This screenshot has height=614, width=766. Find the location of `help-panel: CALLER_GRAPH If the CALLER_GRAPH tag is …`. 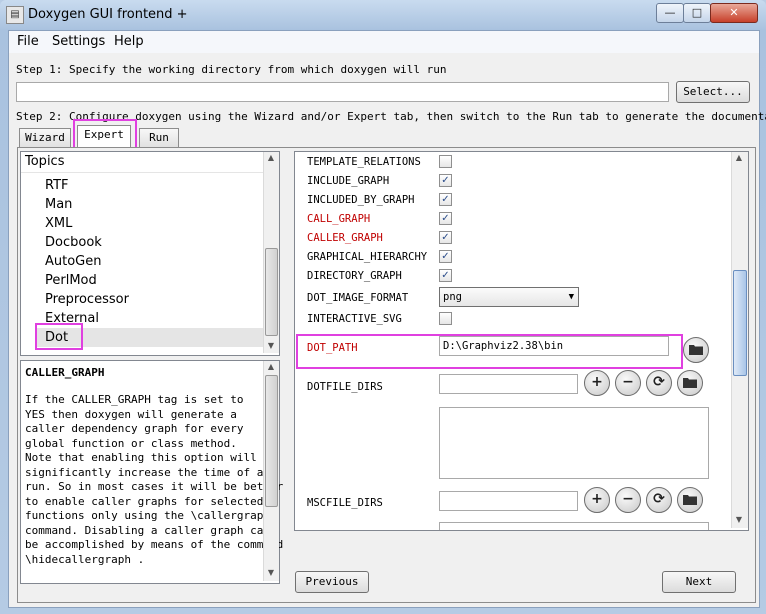

help-panel: CALLER_GRAPH If the CALLER_GRAPH tag is … is located at coordinates (152, 472).